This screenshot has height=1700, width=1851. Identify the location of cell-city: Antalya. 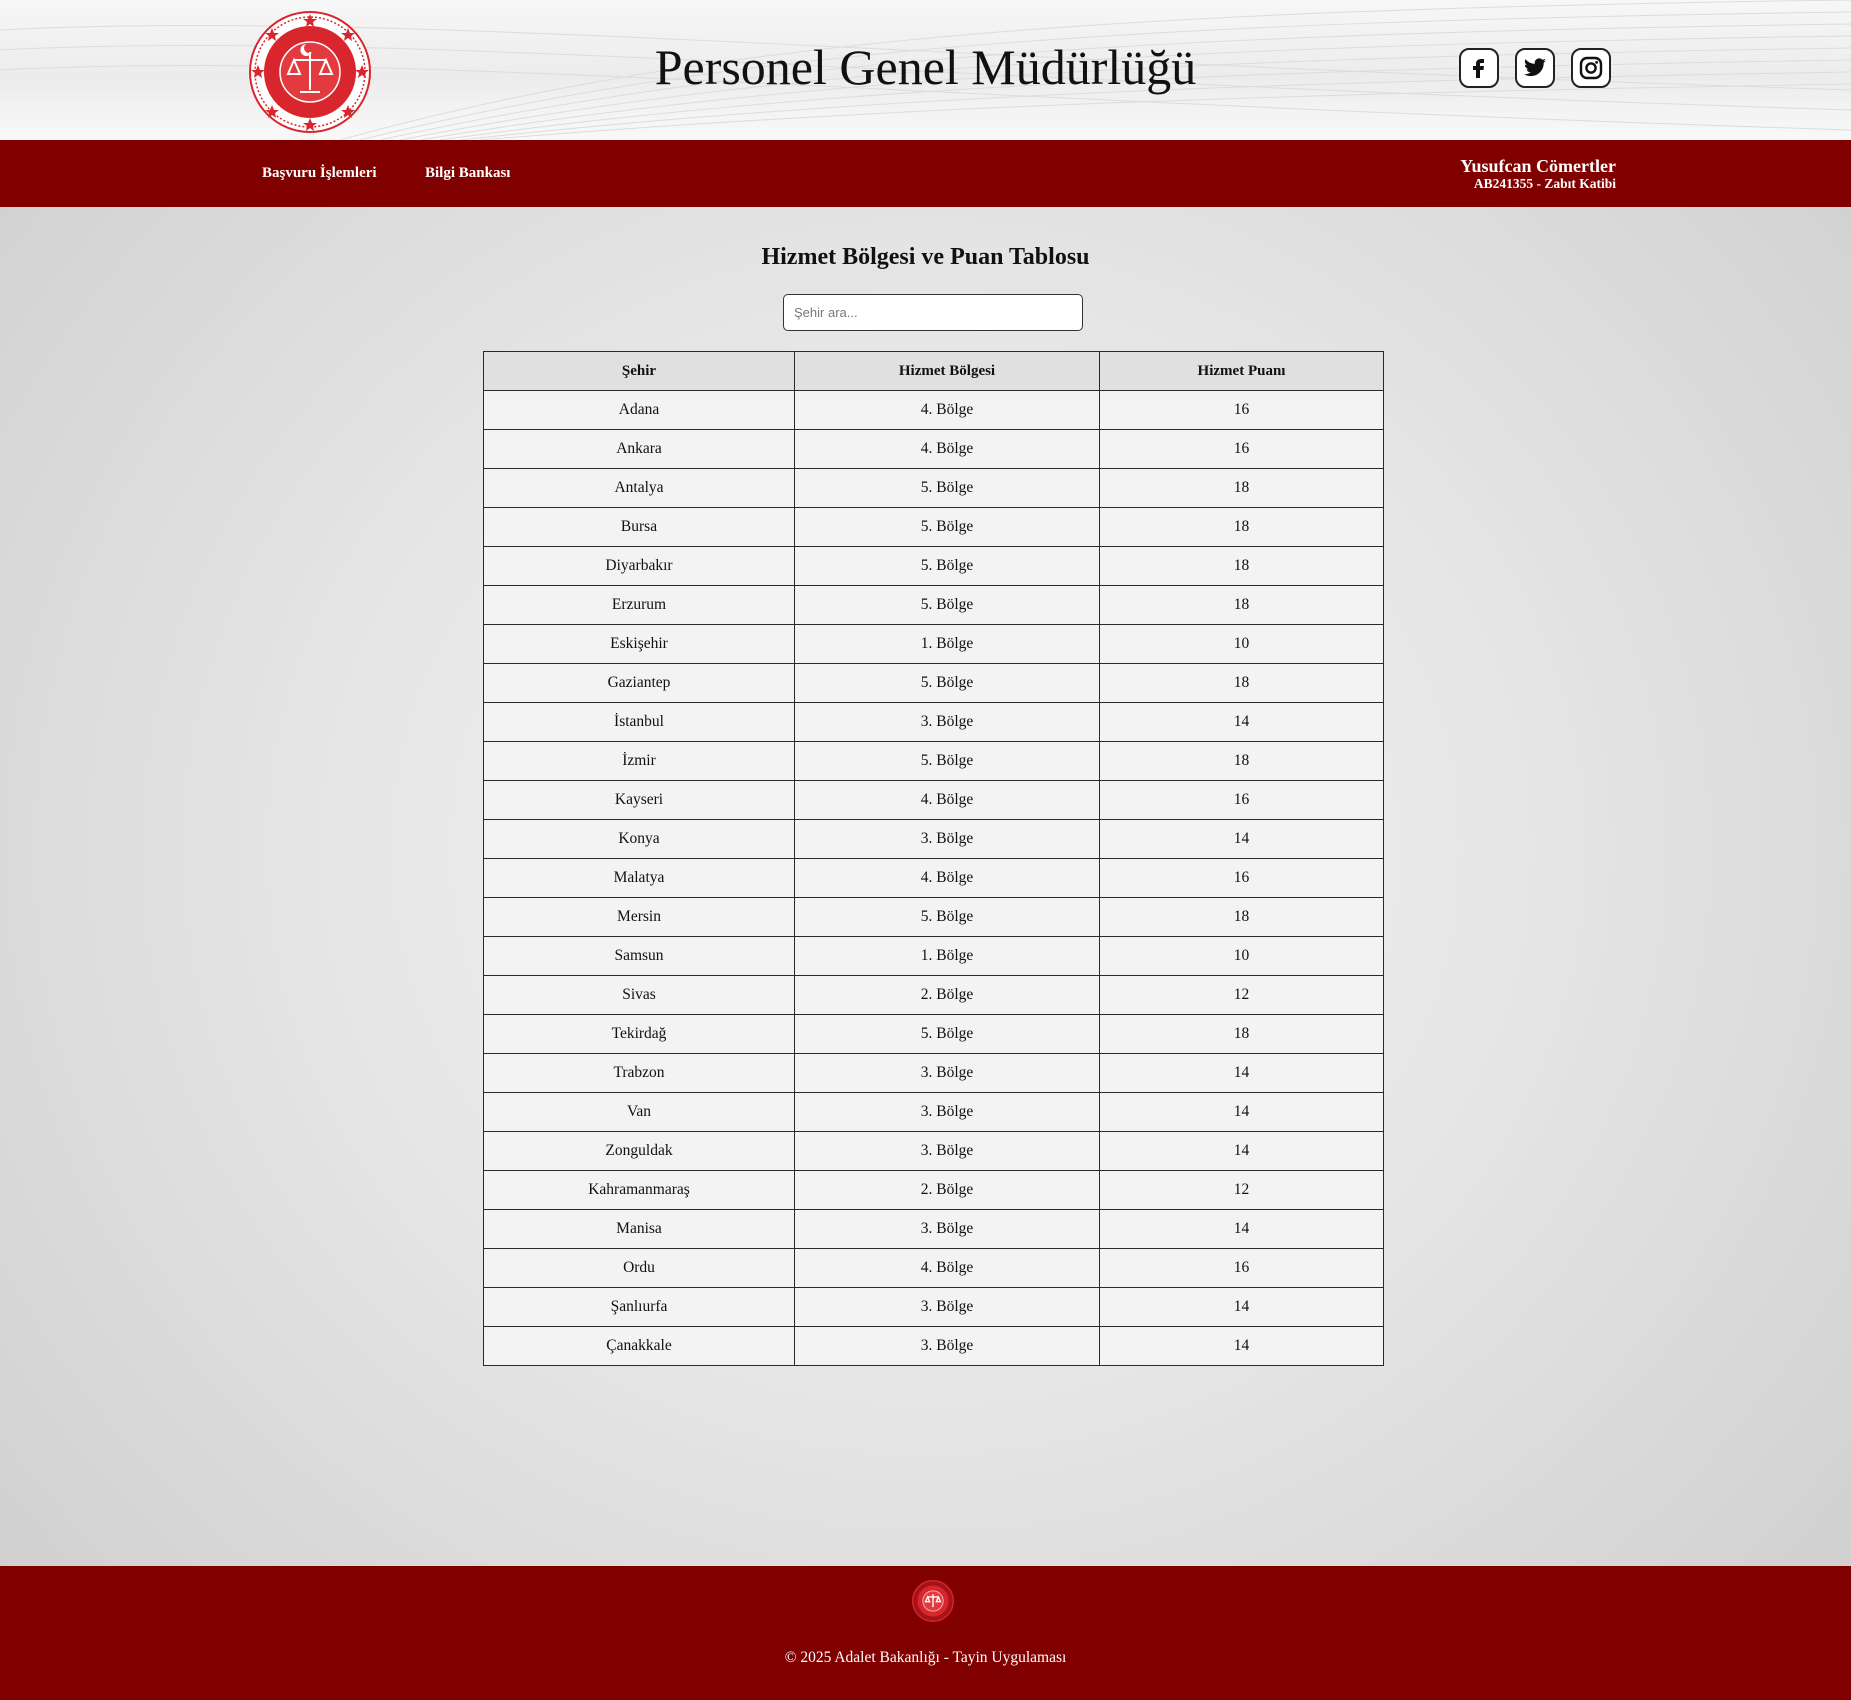
(639, 488).